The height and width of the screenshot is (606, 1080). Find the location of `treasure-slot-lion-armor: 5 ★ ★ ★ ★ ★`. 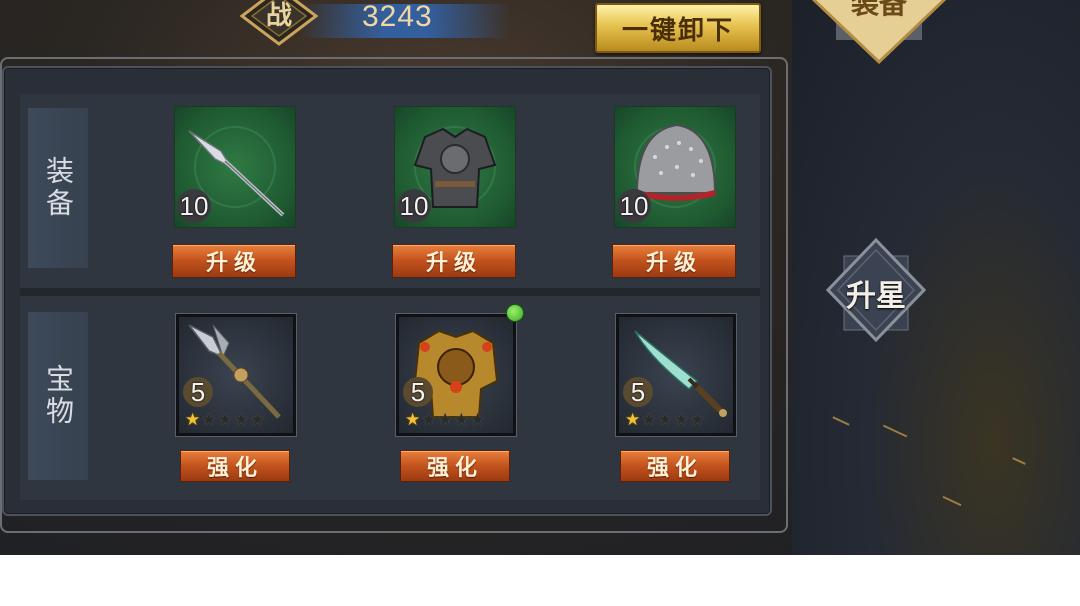

treasure-slot-lion-armor: 5 ★ ★ ★ ★ ★ is located at coordinates (456, 375).